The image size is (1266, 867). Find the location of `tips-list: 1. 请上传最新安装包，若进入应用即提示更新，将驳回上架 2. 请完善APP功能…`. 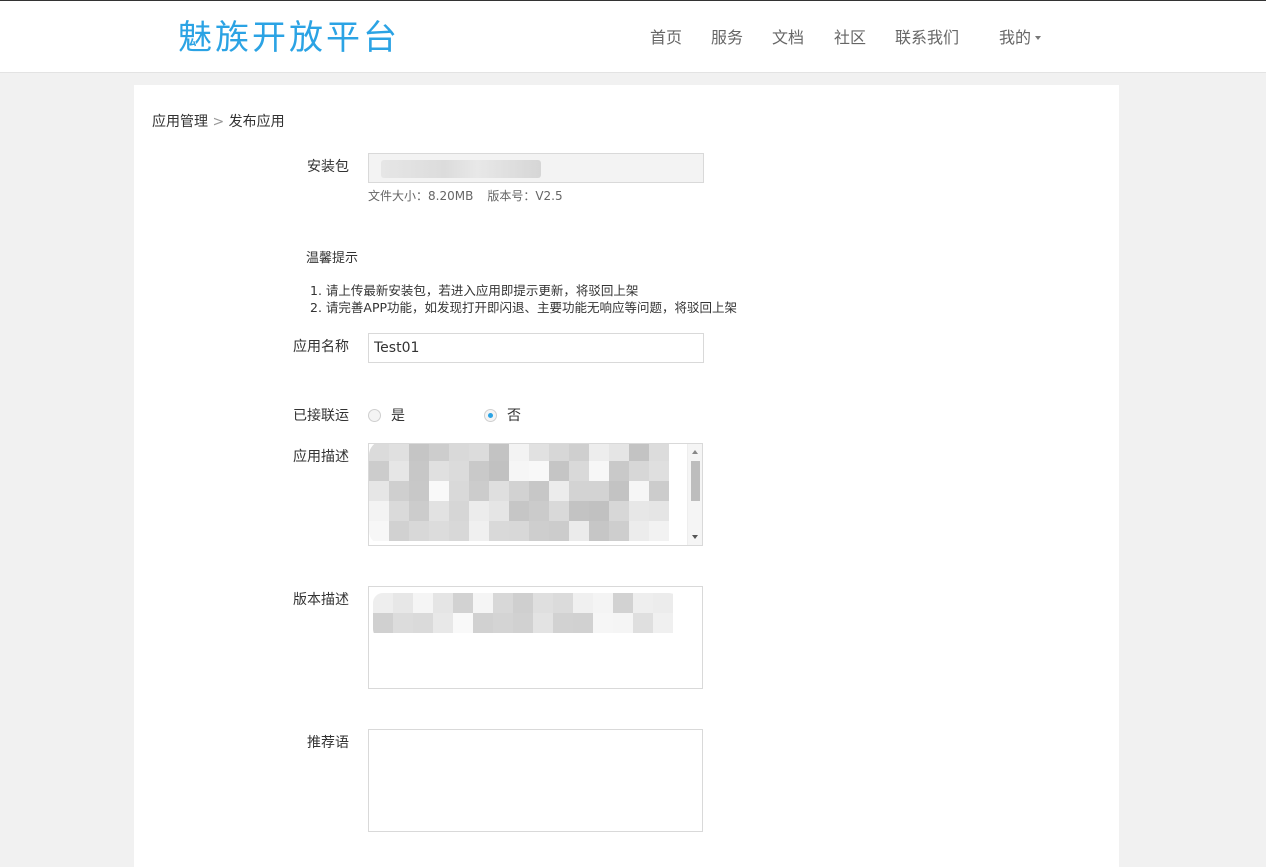

tips-list: 1. 请上传最新安装包，若进入应用即提示更新，将驳回上架 2. 请完善APP功能… is located at coordinates (523, 299).